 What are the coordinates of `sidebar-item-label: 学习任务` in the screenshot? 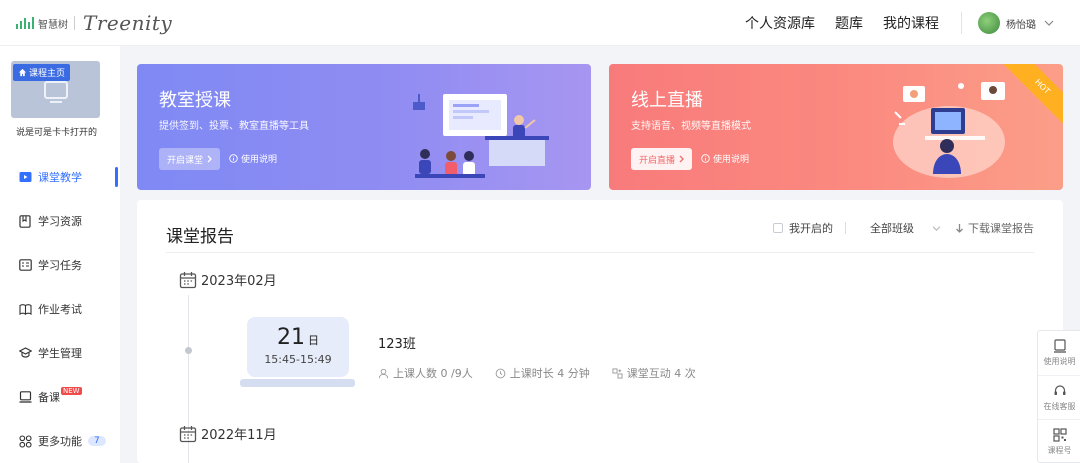 It's located at (60, 265).